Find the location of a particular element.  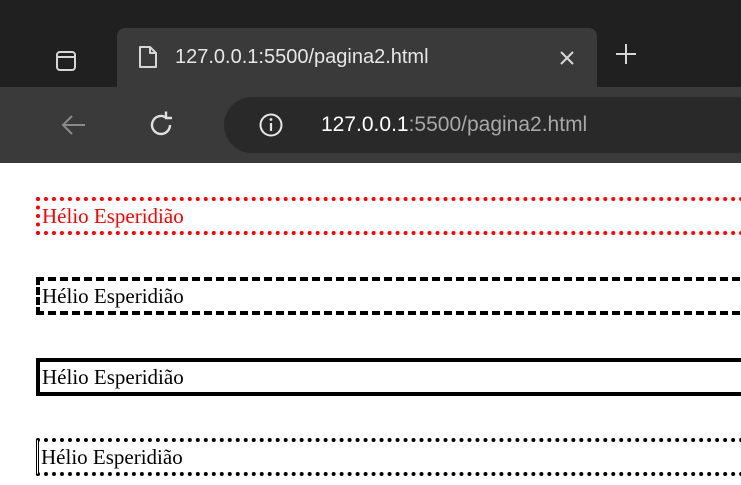

tab-actions-icon is located at coordinates (66, 61).